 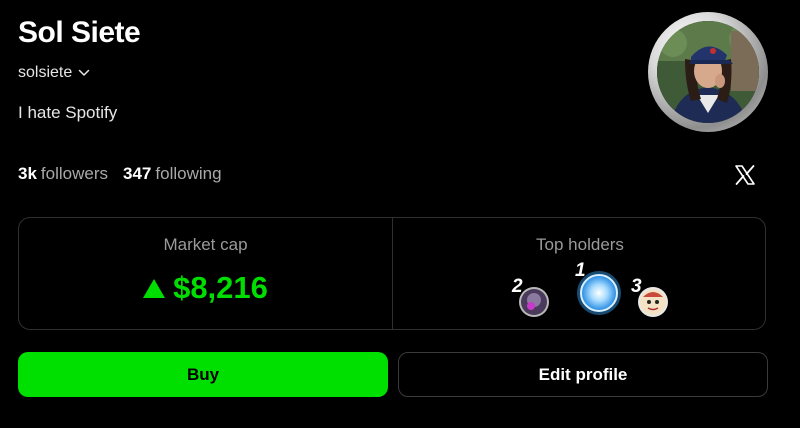 What do you see at coordinates (517, 286) in the screenshot?
I see `holder-rank-2: 2` at bounding box center [517, 286].